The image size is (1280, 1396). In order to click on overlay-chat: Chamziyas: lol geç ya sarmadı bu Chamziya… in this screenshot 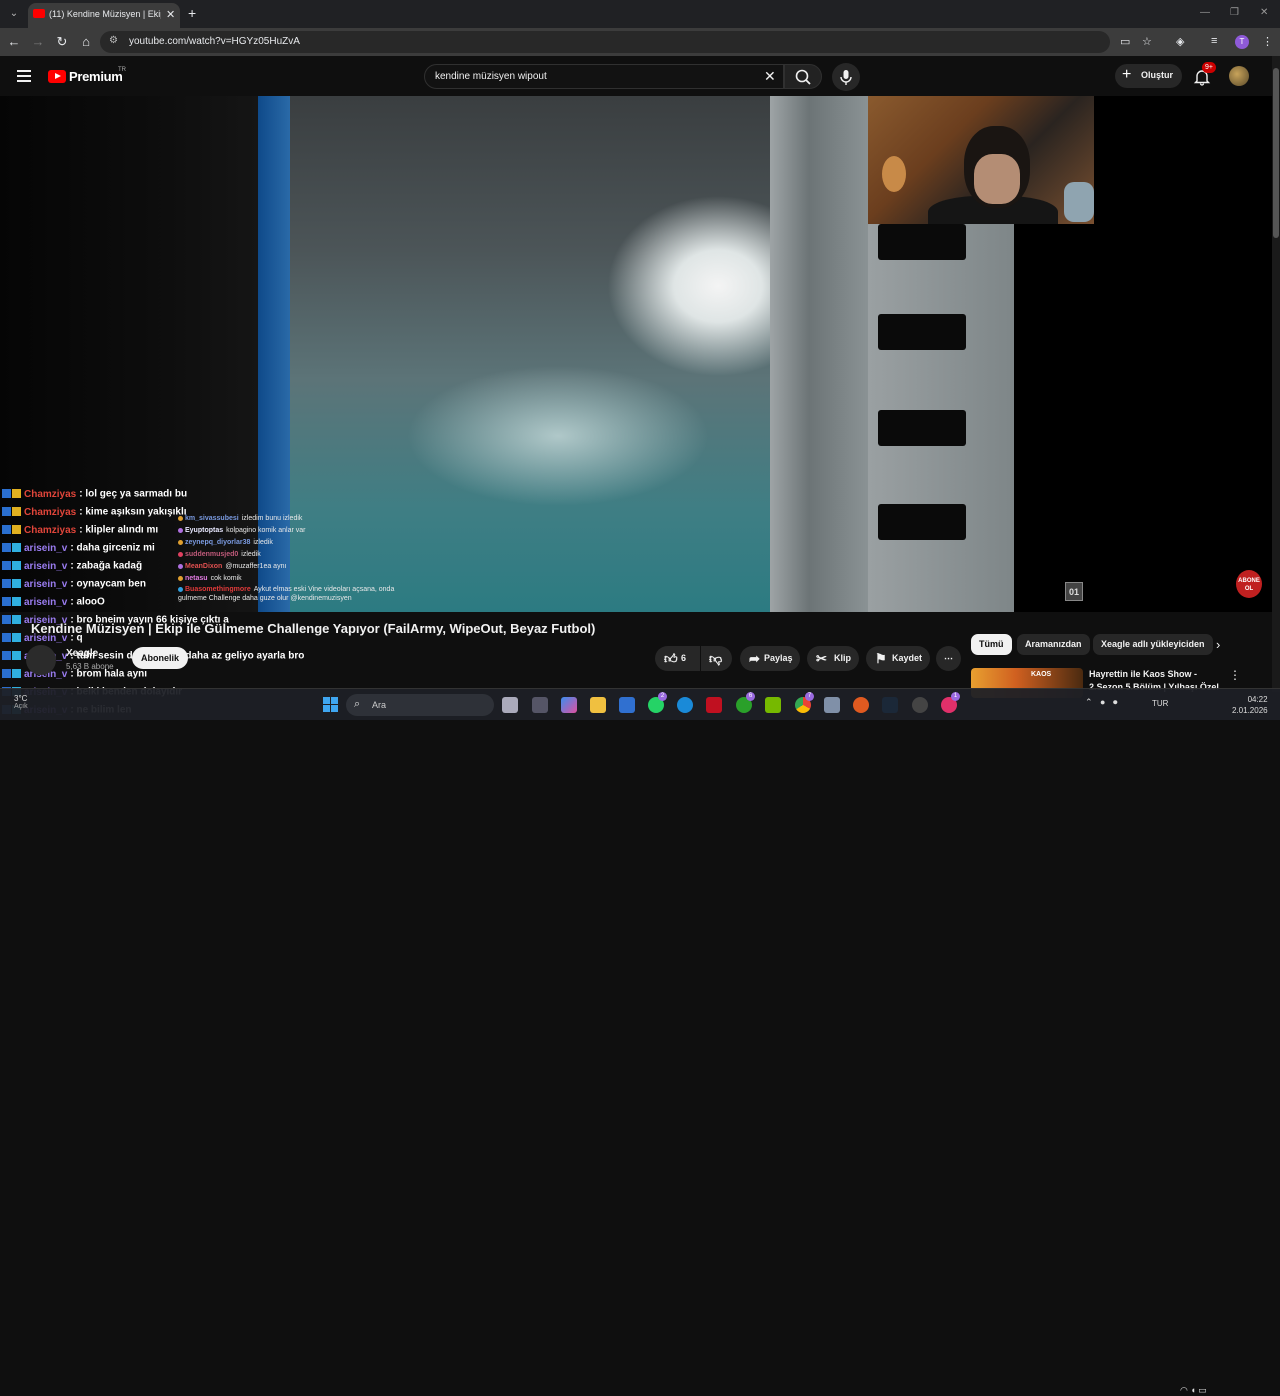, I will do `click(153, 602)`.